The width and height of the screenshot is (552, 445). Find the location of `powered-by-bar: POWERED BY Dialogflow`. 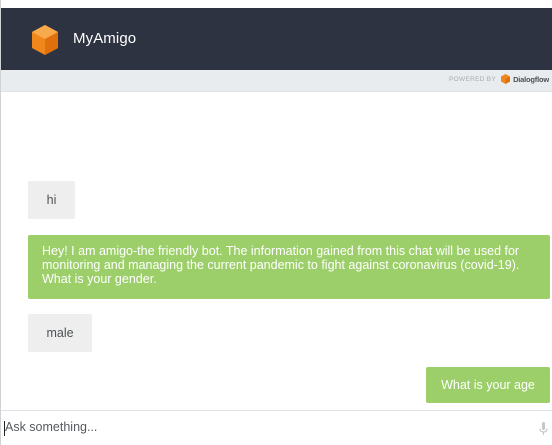

powered-by-bar: POWERED BY Dialogflow is located at coordinates (276, 81).